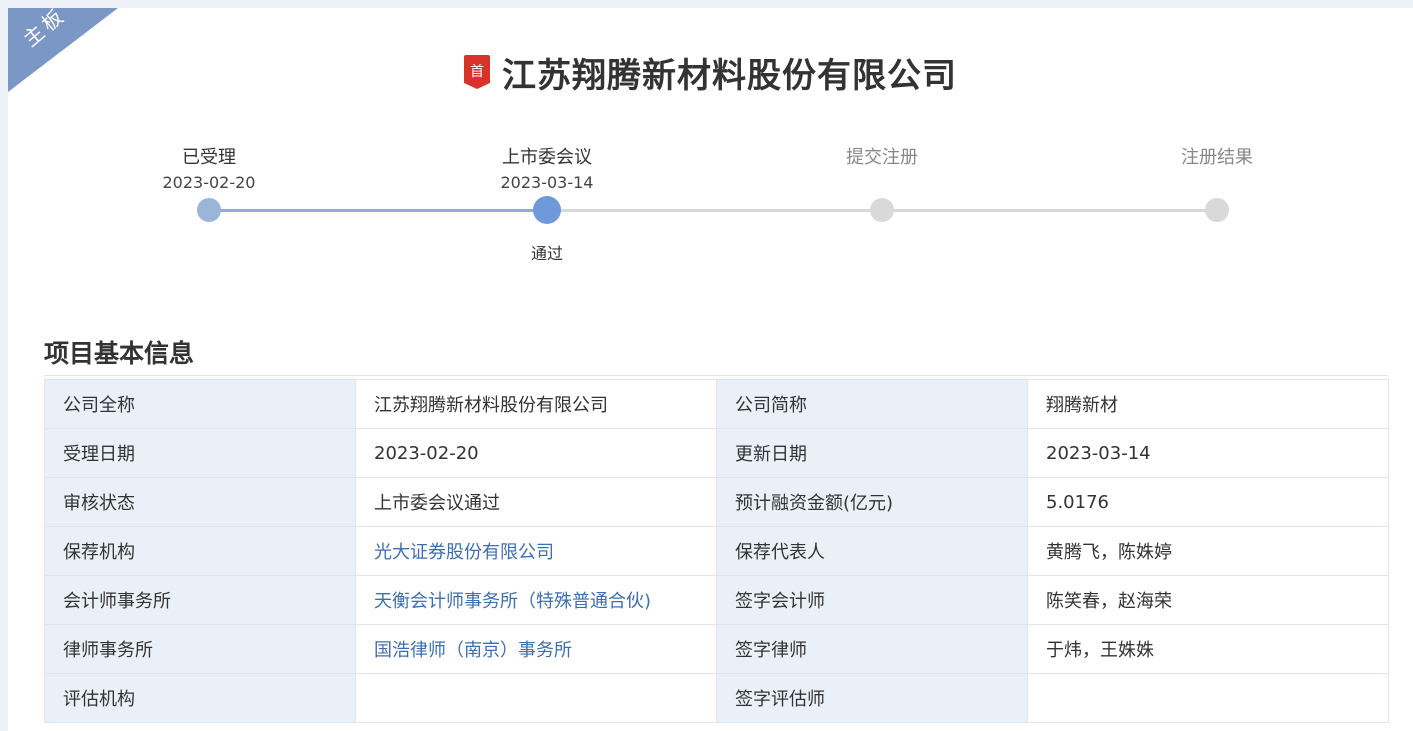 The width and height of the screenshot is (1413, 731). What do you see at coordinates (1208, 551) in the screenshot?
I see `field-value: 黄腾飞，陈姝婷` at bounding box center [1208, 551].